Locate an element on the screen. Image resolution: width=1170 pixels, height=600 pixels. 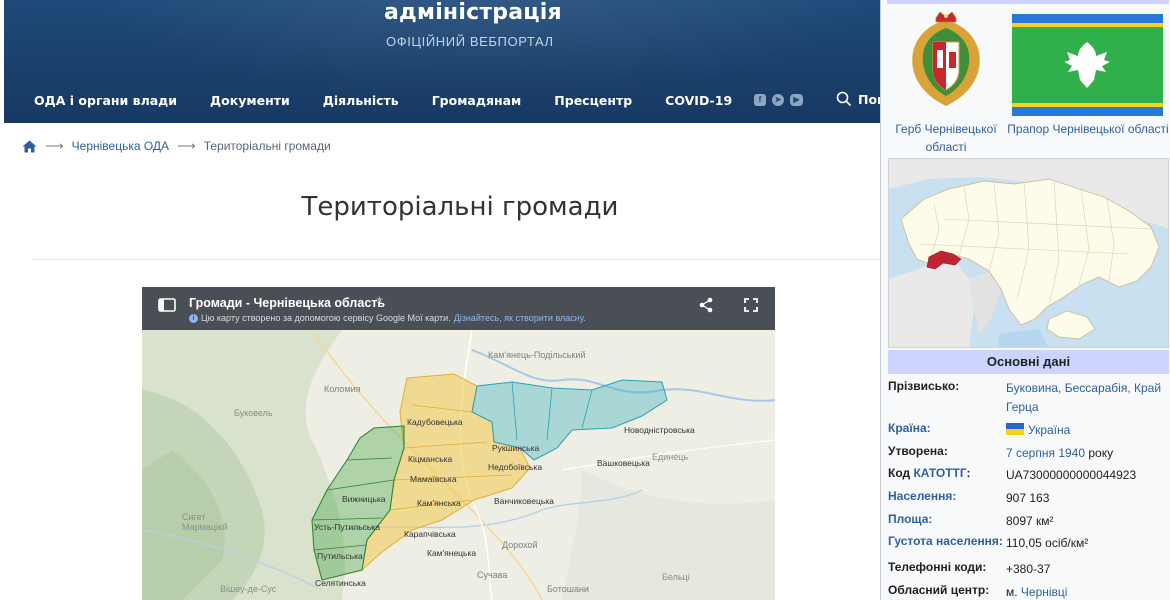
search-icon is located at coordinates (844, 99).